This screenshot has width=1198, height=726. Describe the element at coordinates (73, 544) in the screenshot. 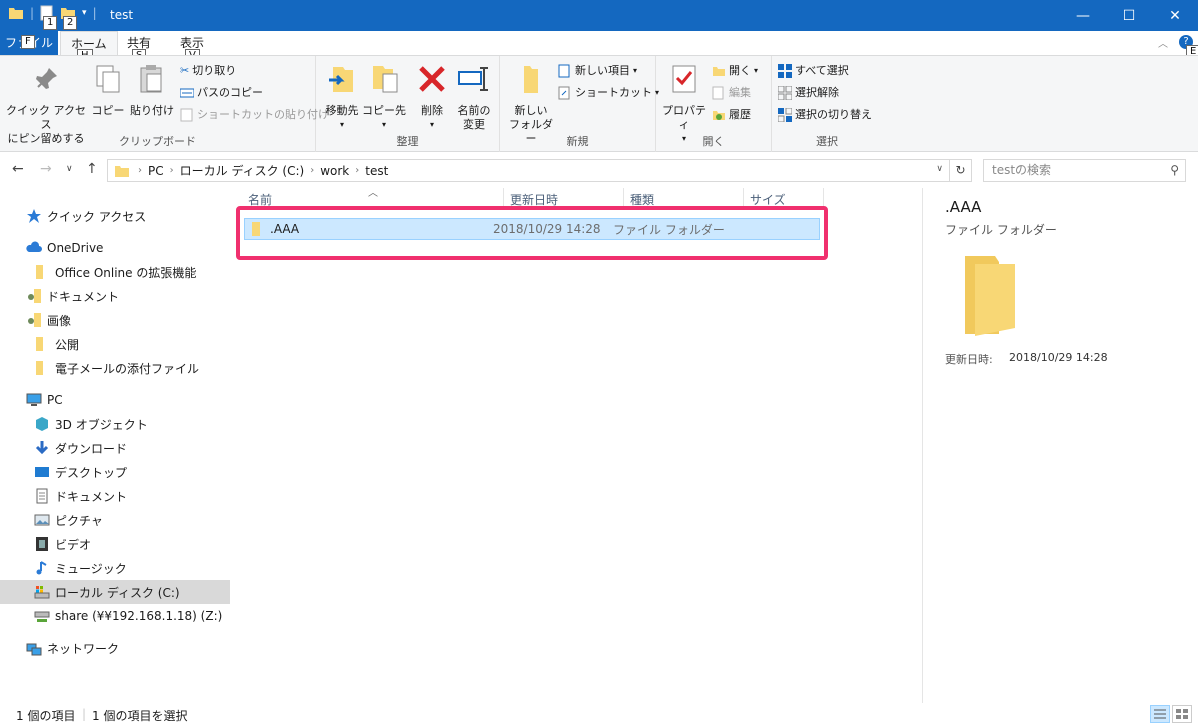

I see `nav-label: ビデオ` at that location.